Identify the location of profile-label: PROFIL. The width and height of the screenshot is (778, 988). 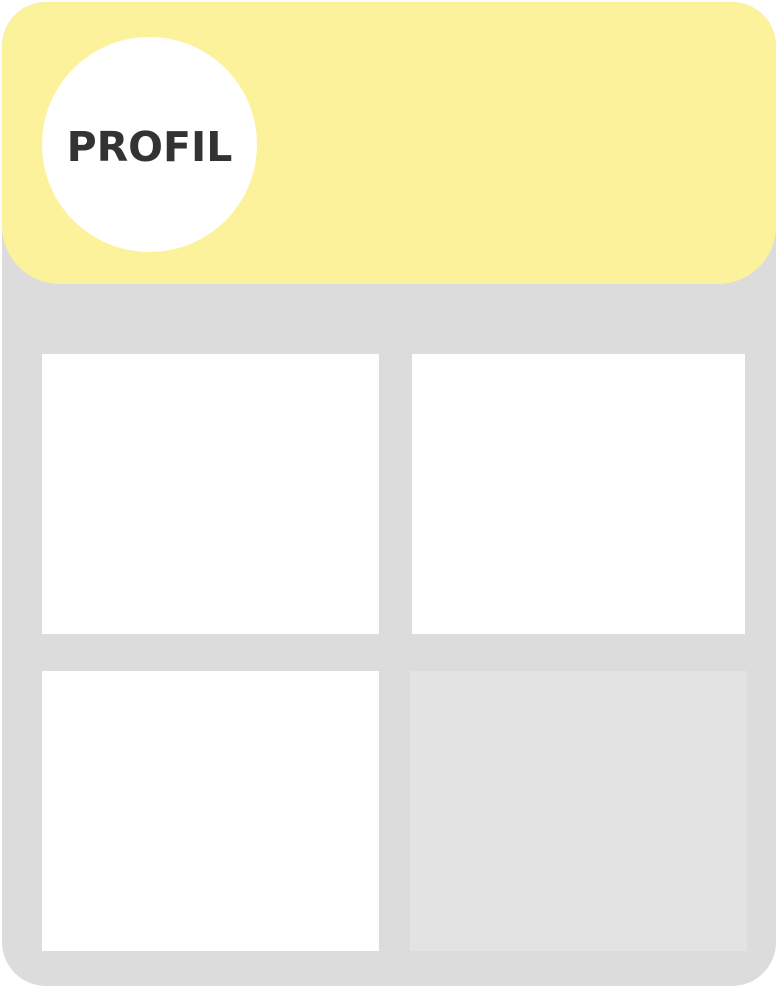
(149, 146).